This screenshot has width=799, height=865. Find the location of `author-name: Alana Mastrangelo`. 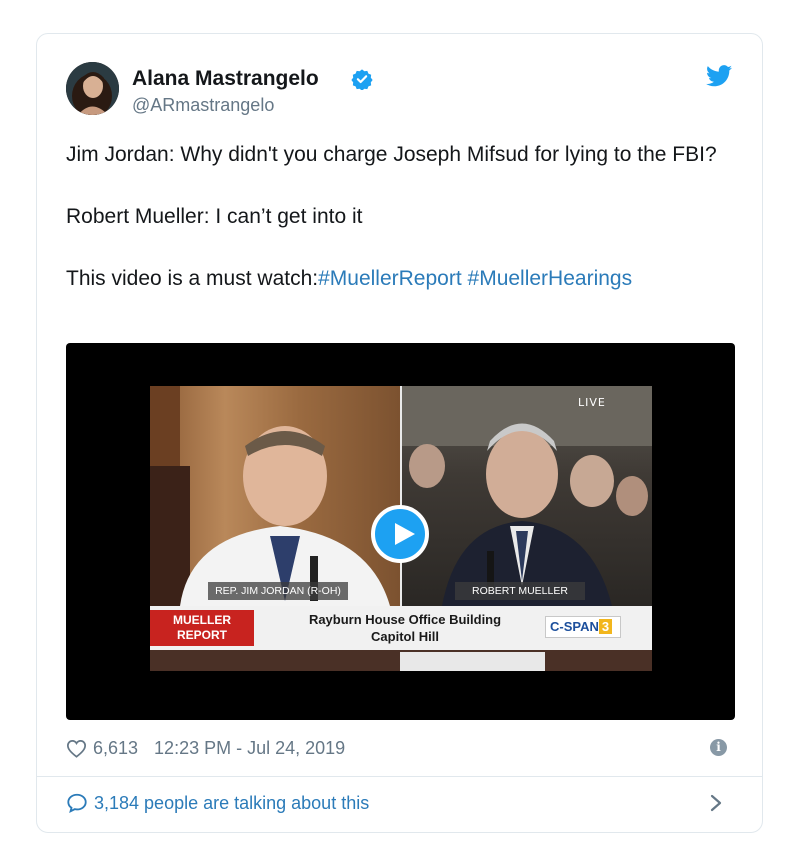

author-name: Alana Mastrangelo is located at coordinates (225, 79).